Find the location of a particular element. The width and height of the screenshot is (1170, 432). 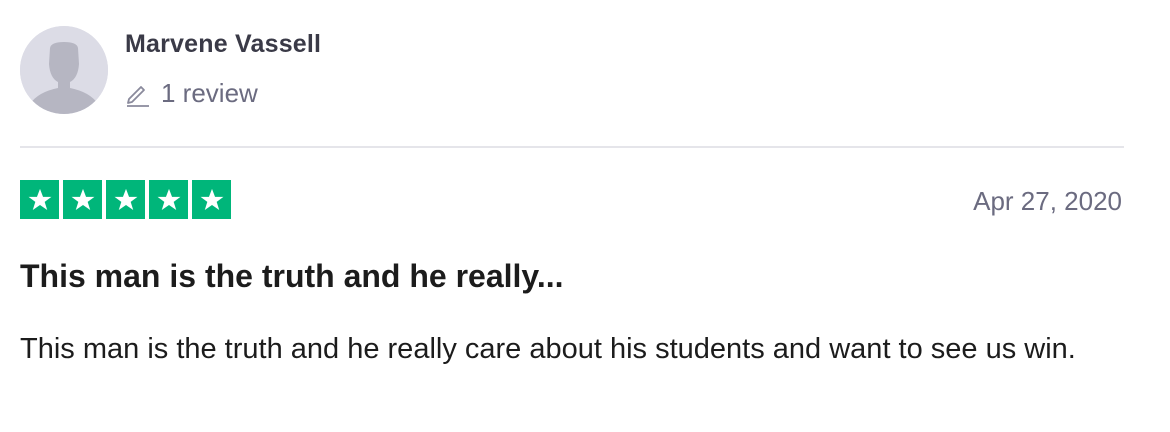

divider is located at coordinates (572, 147).